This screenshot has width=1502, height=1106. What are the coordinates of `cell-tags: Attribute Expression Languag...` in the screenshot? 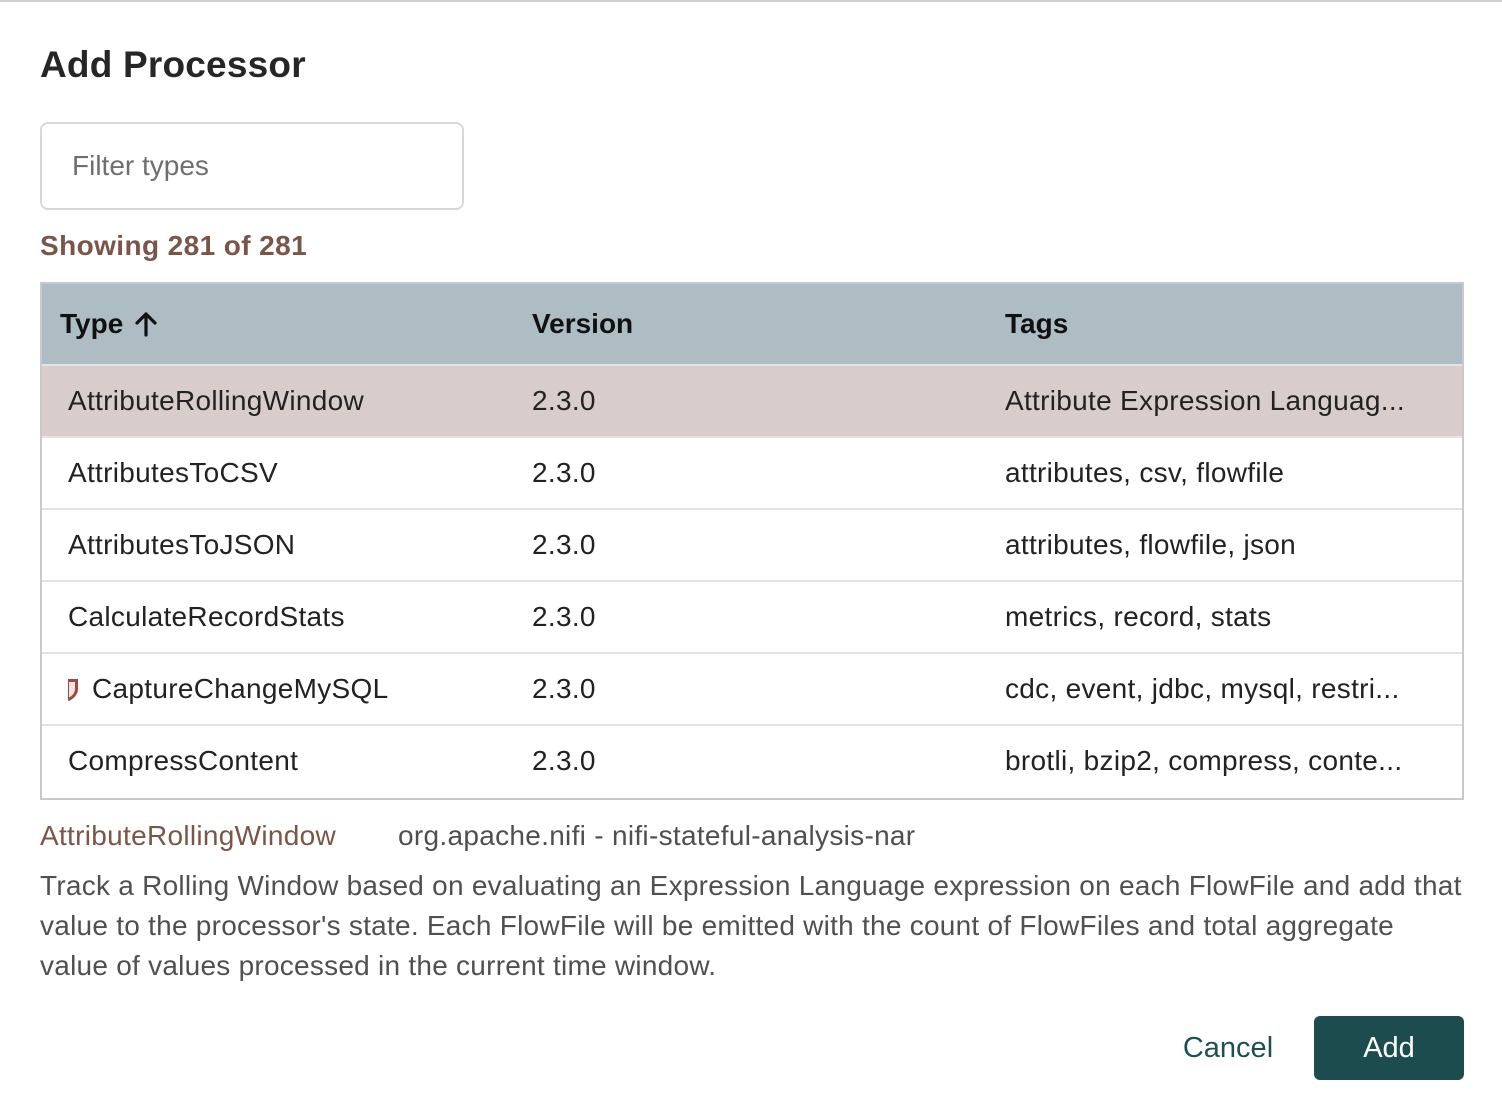 It's located at (1225, 401).